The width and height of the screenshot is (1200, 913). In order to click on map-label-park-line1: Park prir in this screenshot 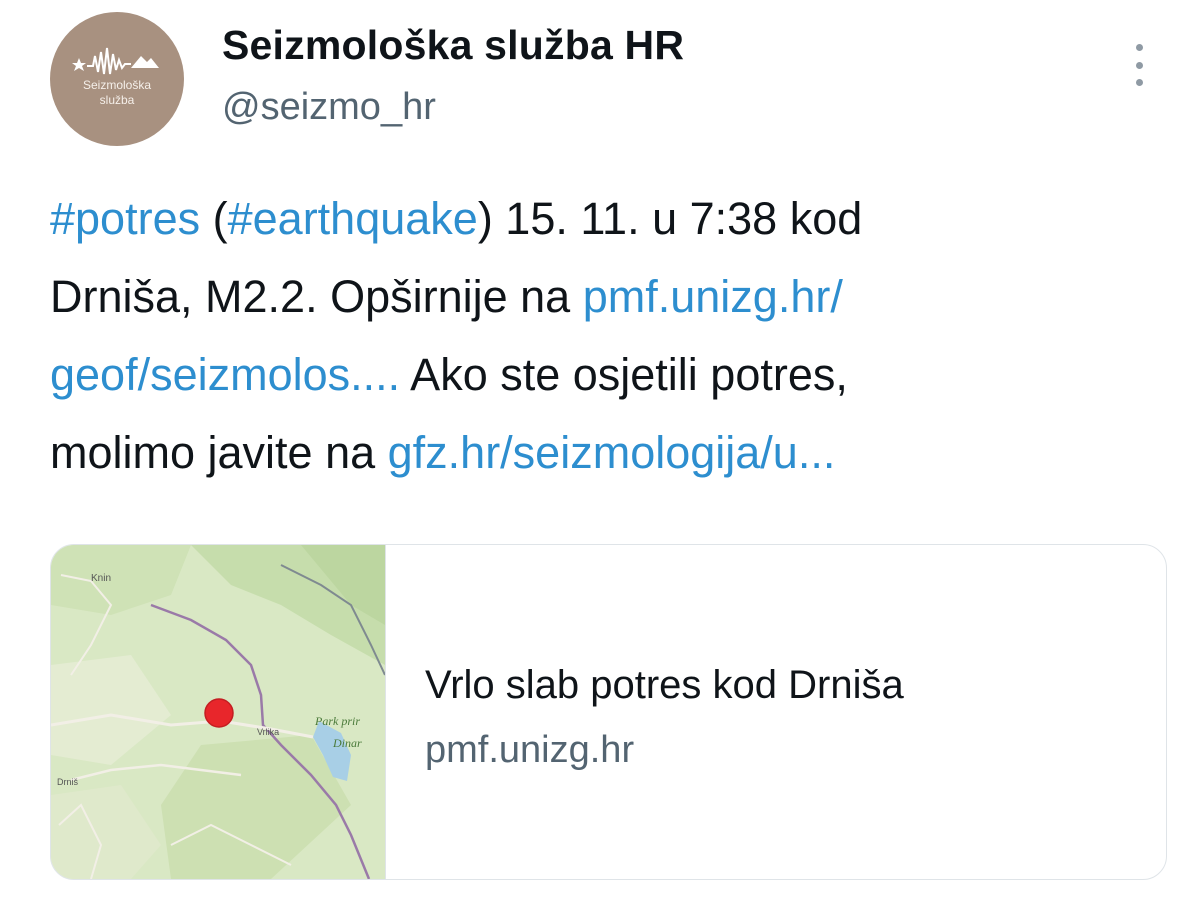, I will do `click(337, 721)`.